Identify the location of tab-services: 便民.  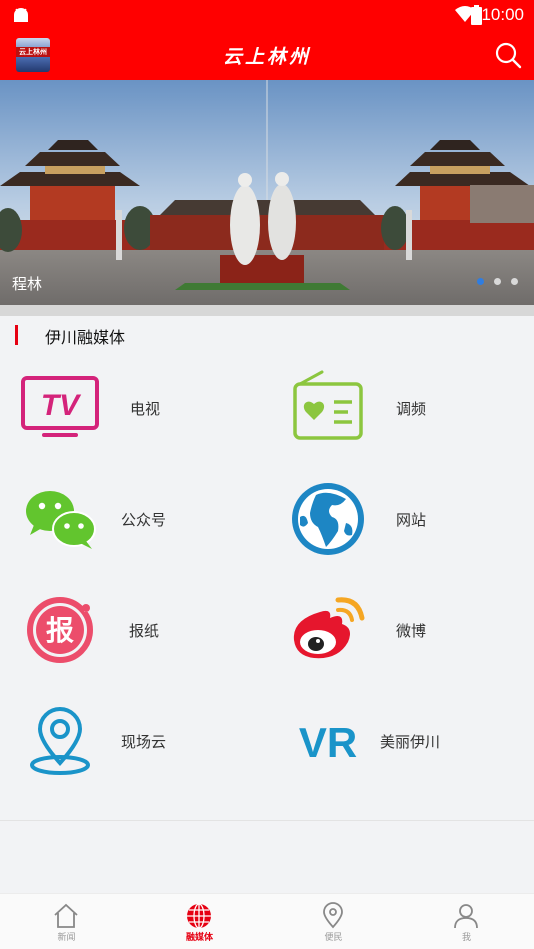
(333, 921).